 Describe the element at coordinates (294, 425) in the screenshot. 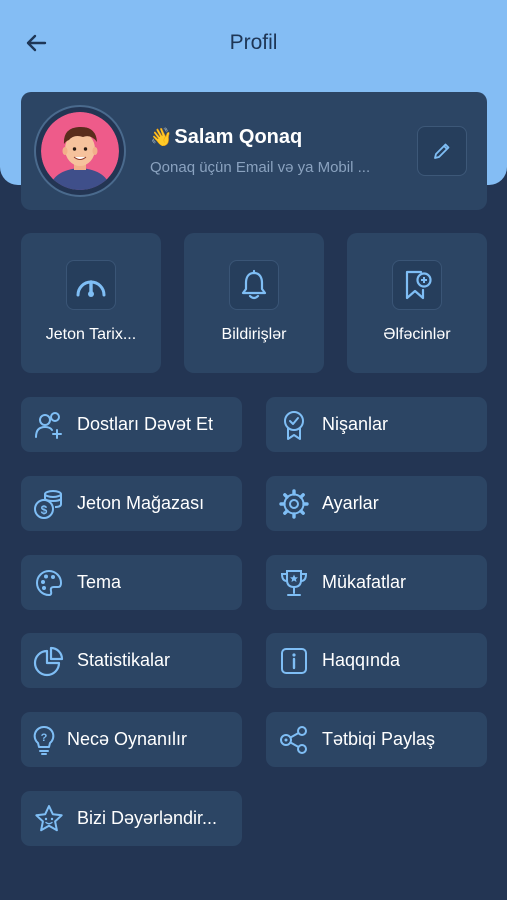

I see `badge-icon` at that location.